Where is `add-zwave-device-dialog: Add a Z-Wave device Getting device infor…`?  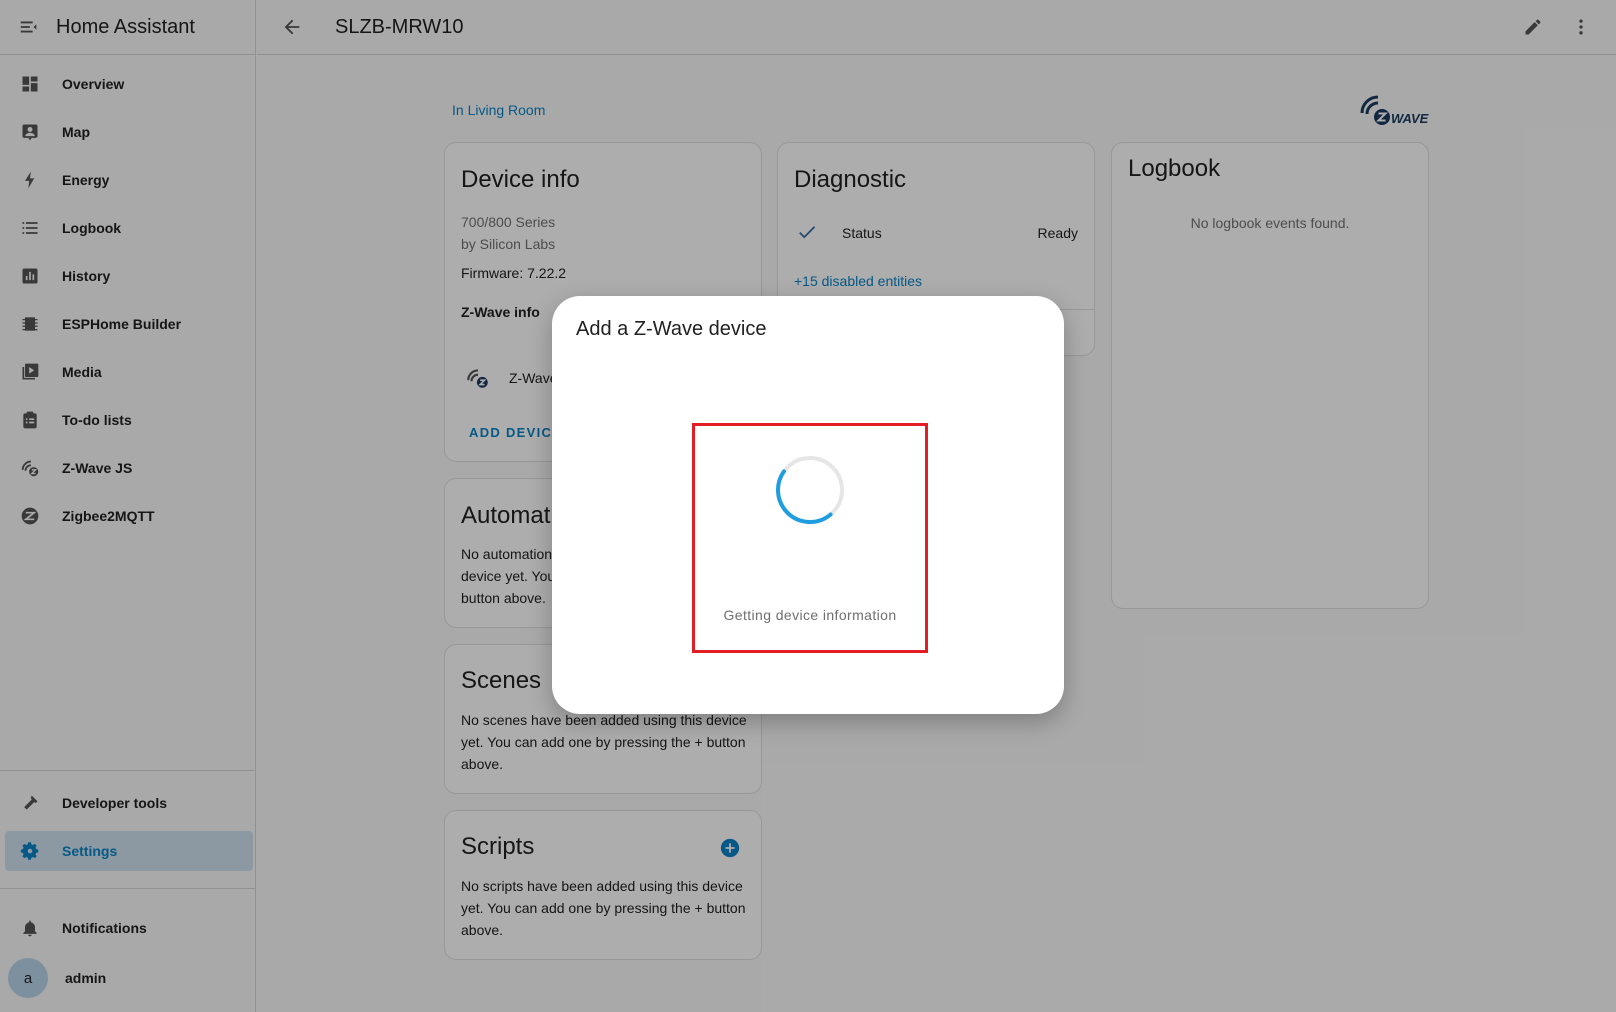 add-zwave-device-dialog: Add a Z-Wave device Getting device infor… is located at coordinates (808, 505).